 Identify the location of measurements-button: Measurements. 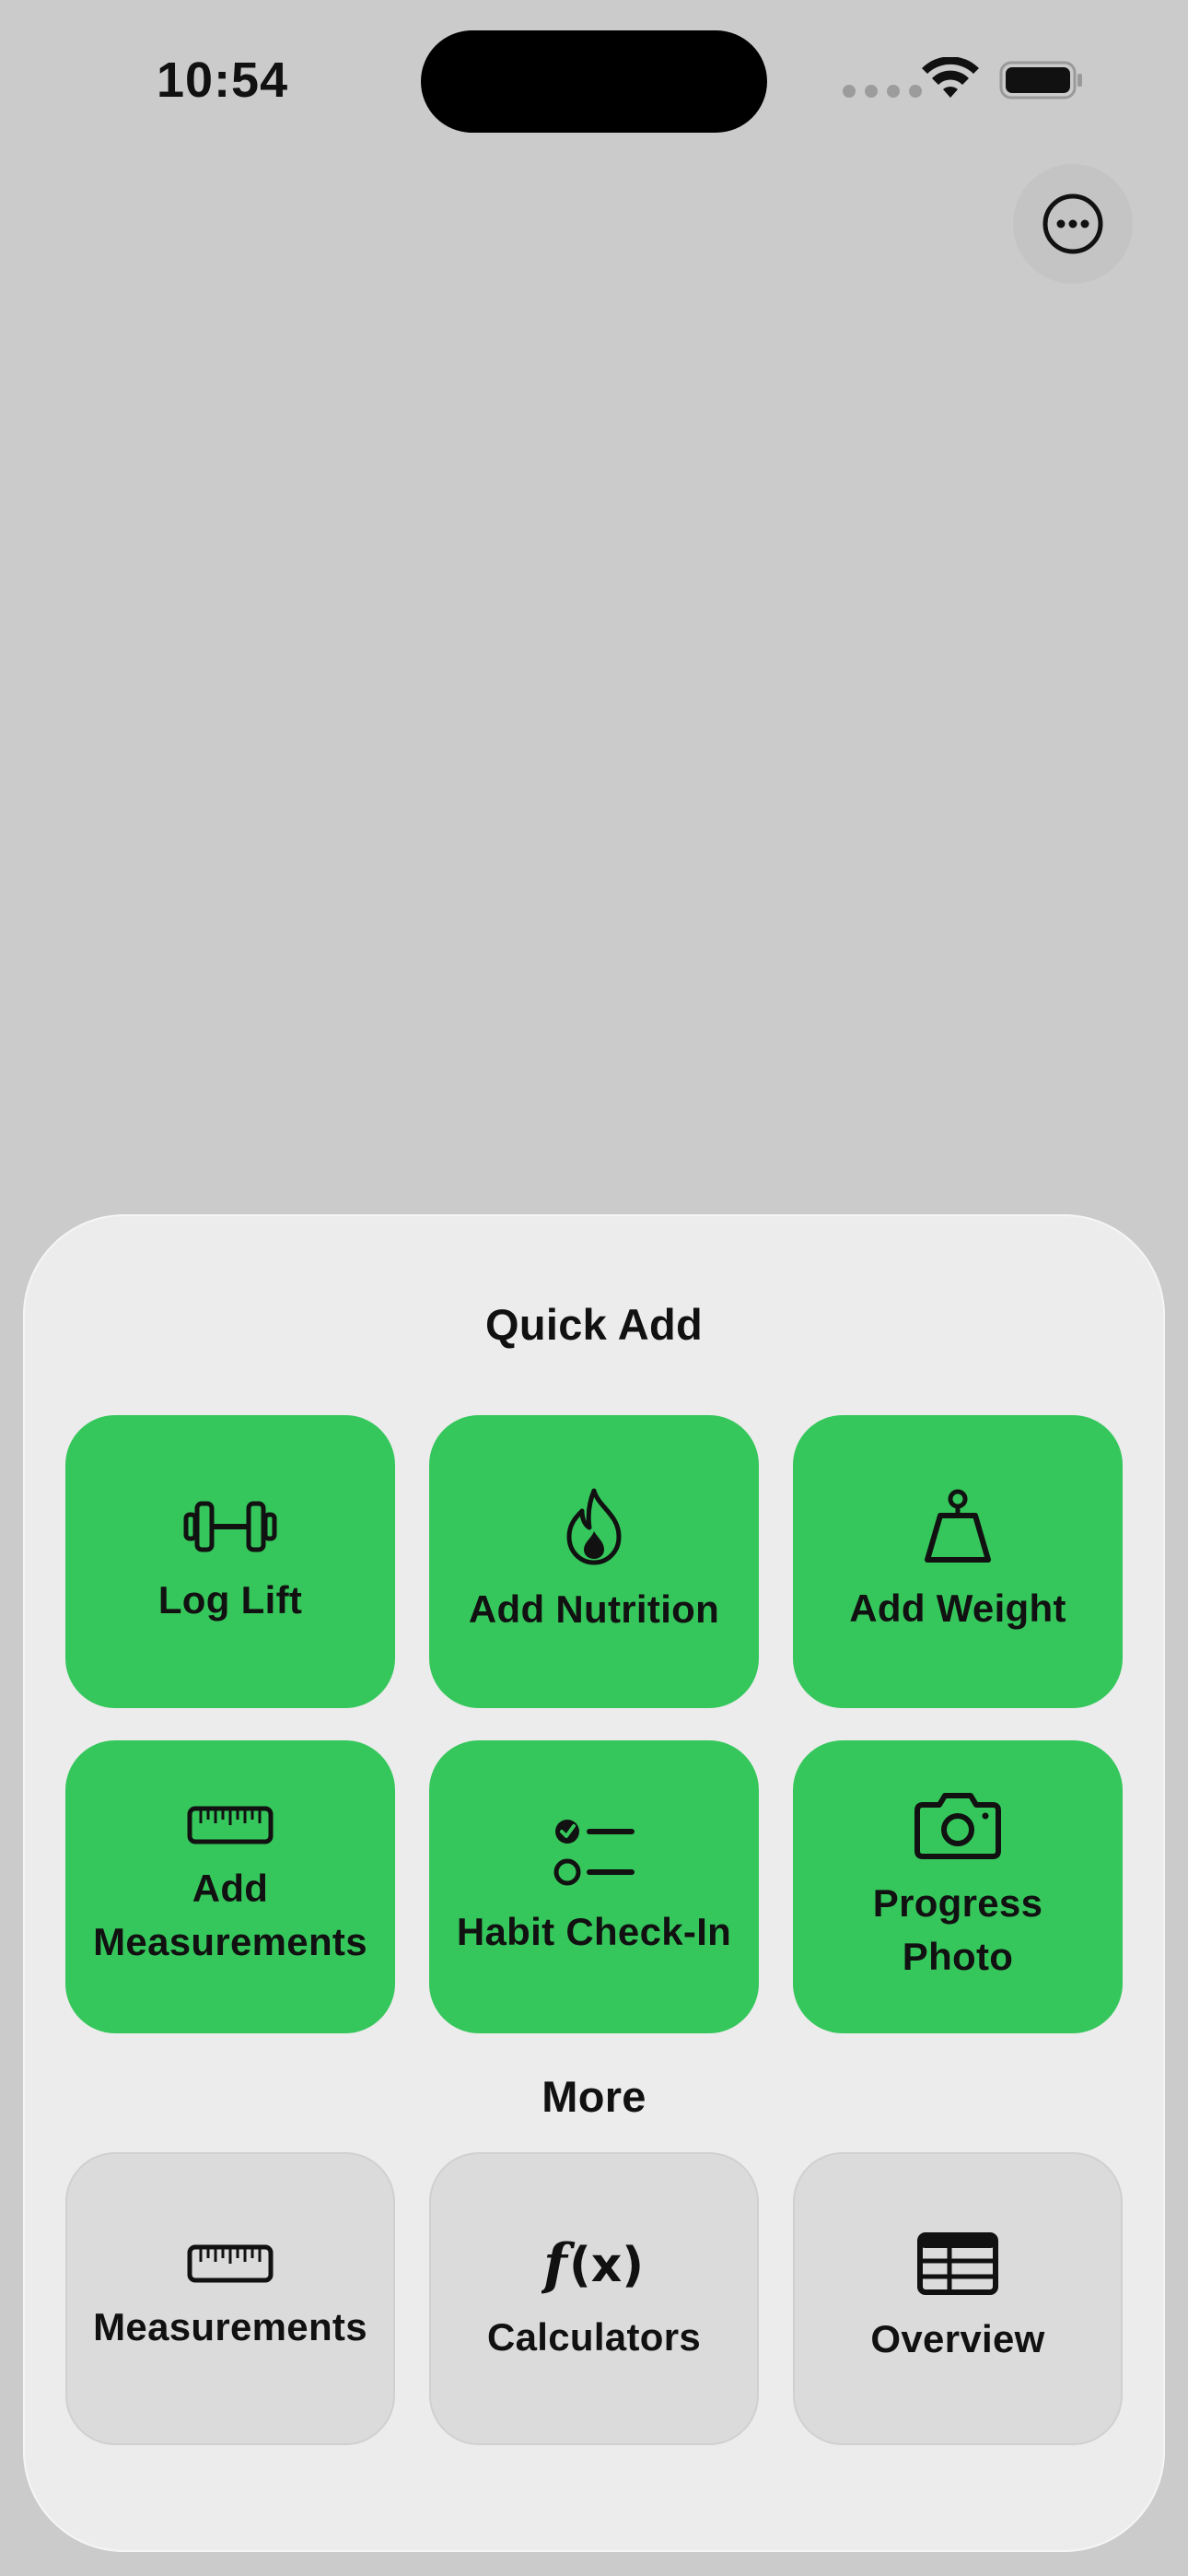
(230, 2298).